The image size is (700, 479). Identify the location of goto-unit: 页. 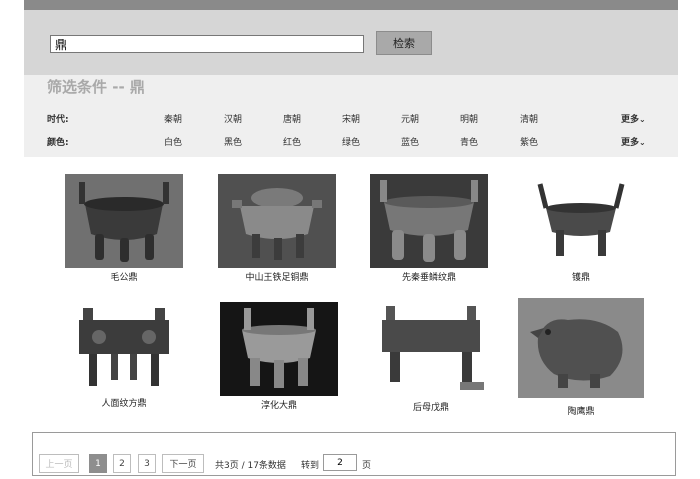
(367, 466).